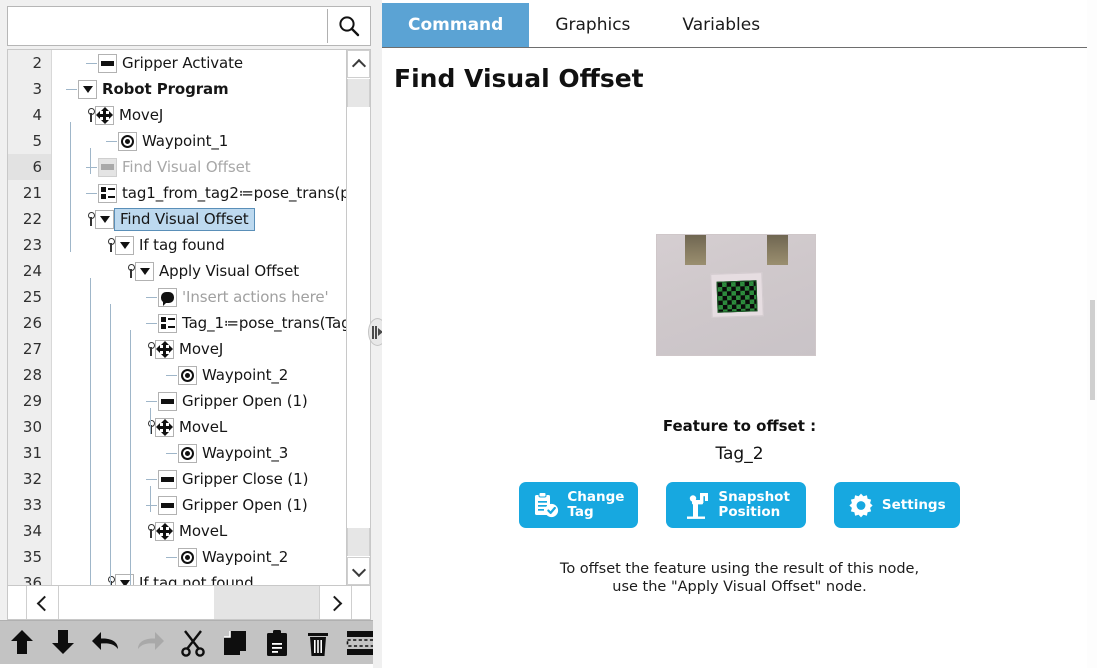 This screenshot has width=1097, height=668. Describe the element at coordinates (106, 643) in the screenshot. I see `undo-button` at that location.